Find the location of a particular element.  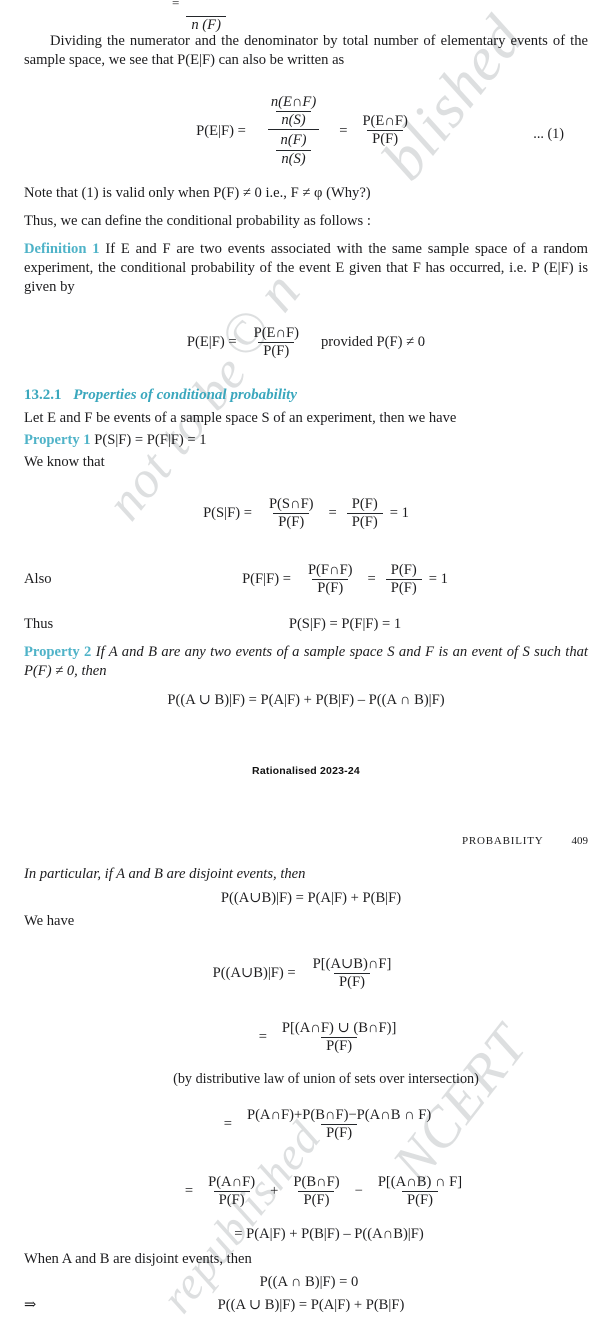

minus-sign: − is located at coordinates (358, 1191).